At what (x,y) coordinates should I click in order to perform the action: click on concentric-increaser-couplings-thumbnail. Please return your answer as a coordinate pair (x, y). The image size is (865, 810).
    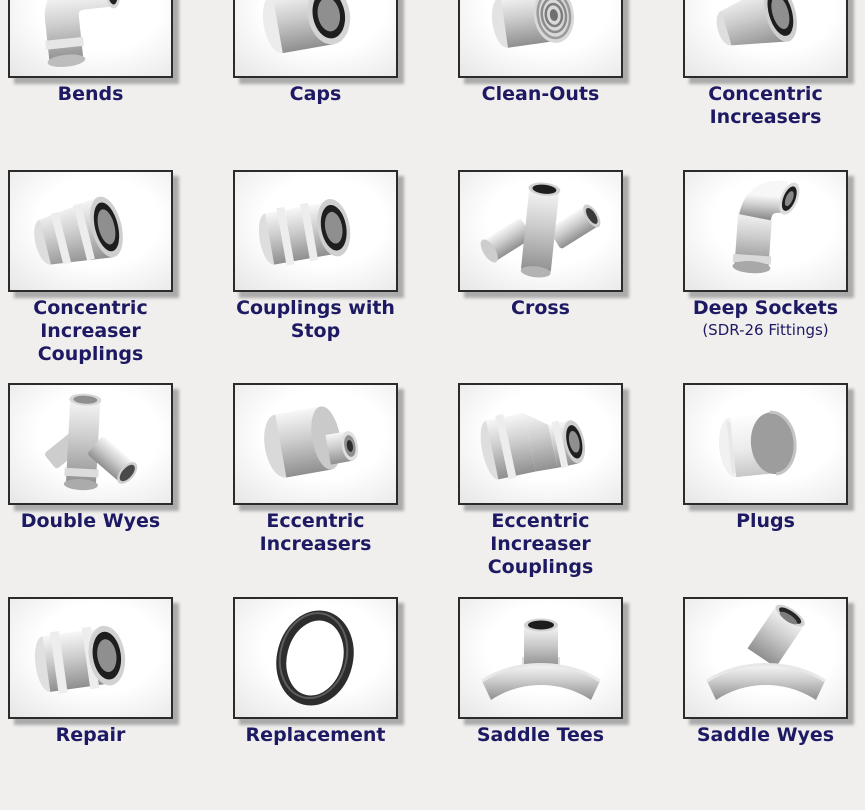
    Looking at the image, I should click on (90, 231).